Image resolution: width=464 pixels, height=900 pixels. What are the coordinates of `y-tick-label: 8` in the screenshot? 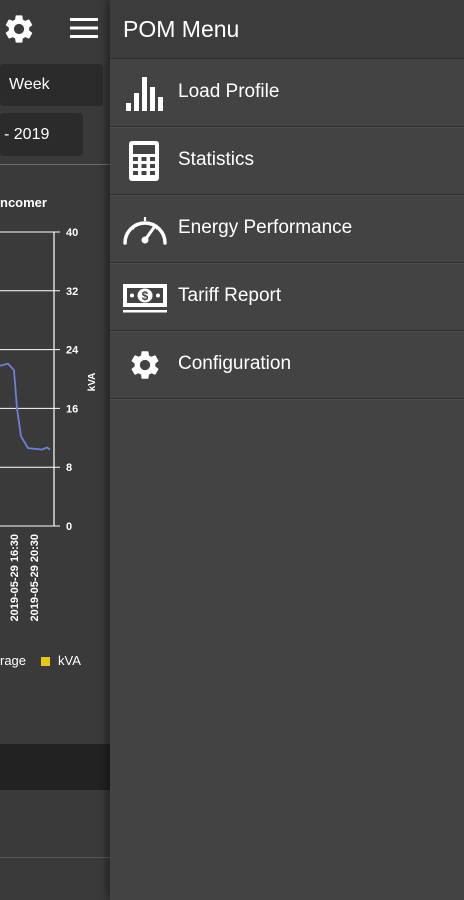 It's located at (69, 468).